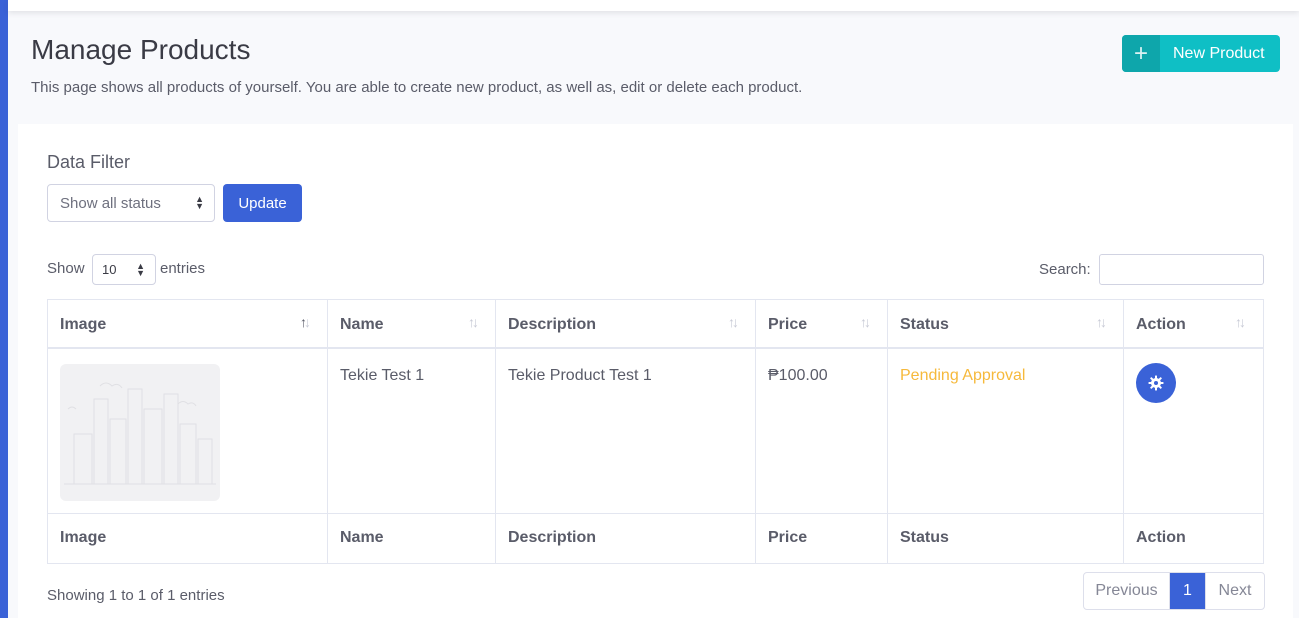 The height and width of the screenshot is (618, 1299). Describe the element at coordinates (788, 537) in the screenshot. I see `footer-header-price: Price` at that location.